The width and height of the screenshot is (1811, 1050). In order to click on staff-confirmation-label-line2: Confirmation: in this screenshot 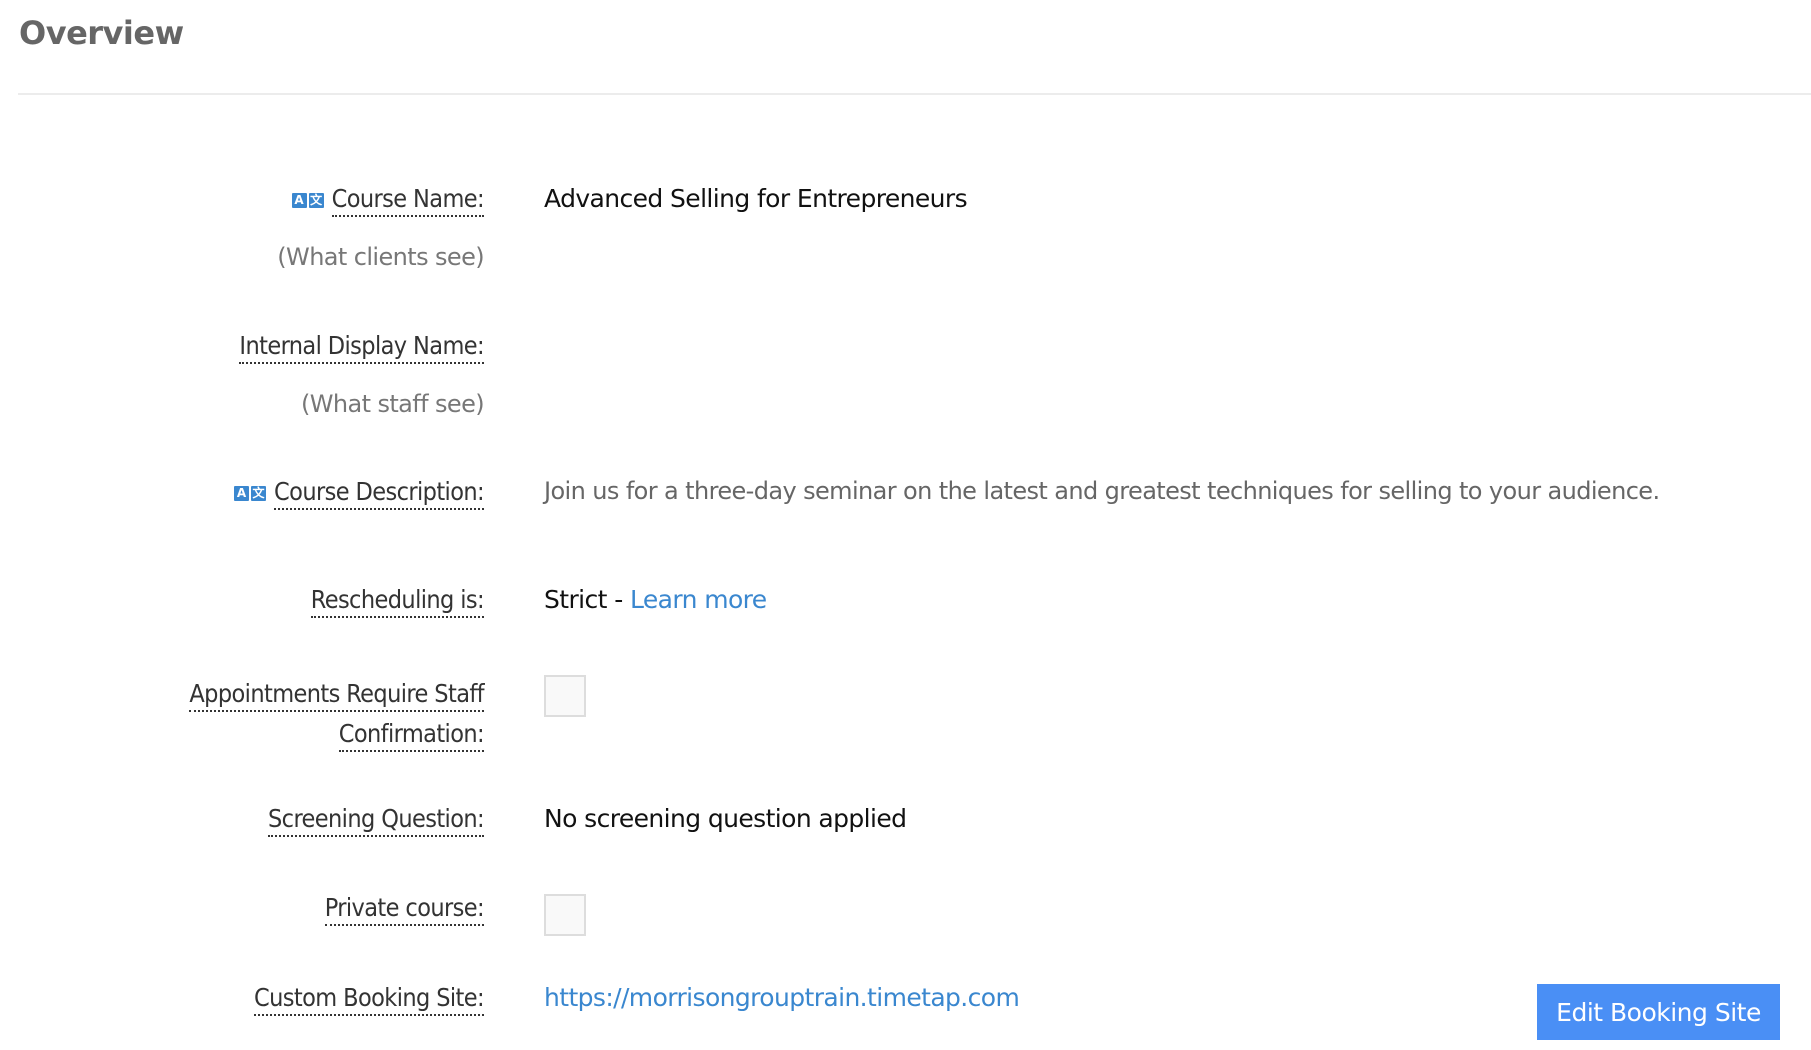, I will do `click(411, 735)`.